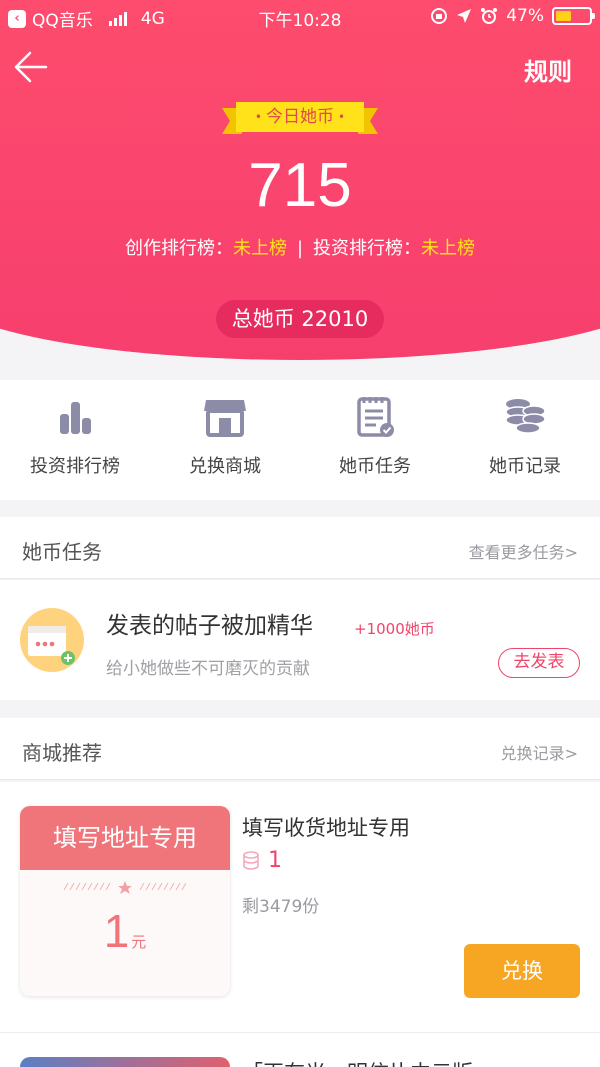  Describe the element at coordinates (573, 16) in the screenshot. I see `battery-icon` at that location.